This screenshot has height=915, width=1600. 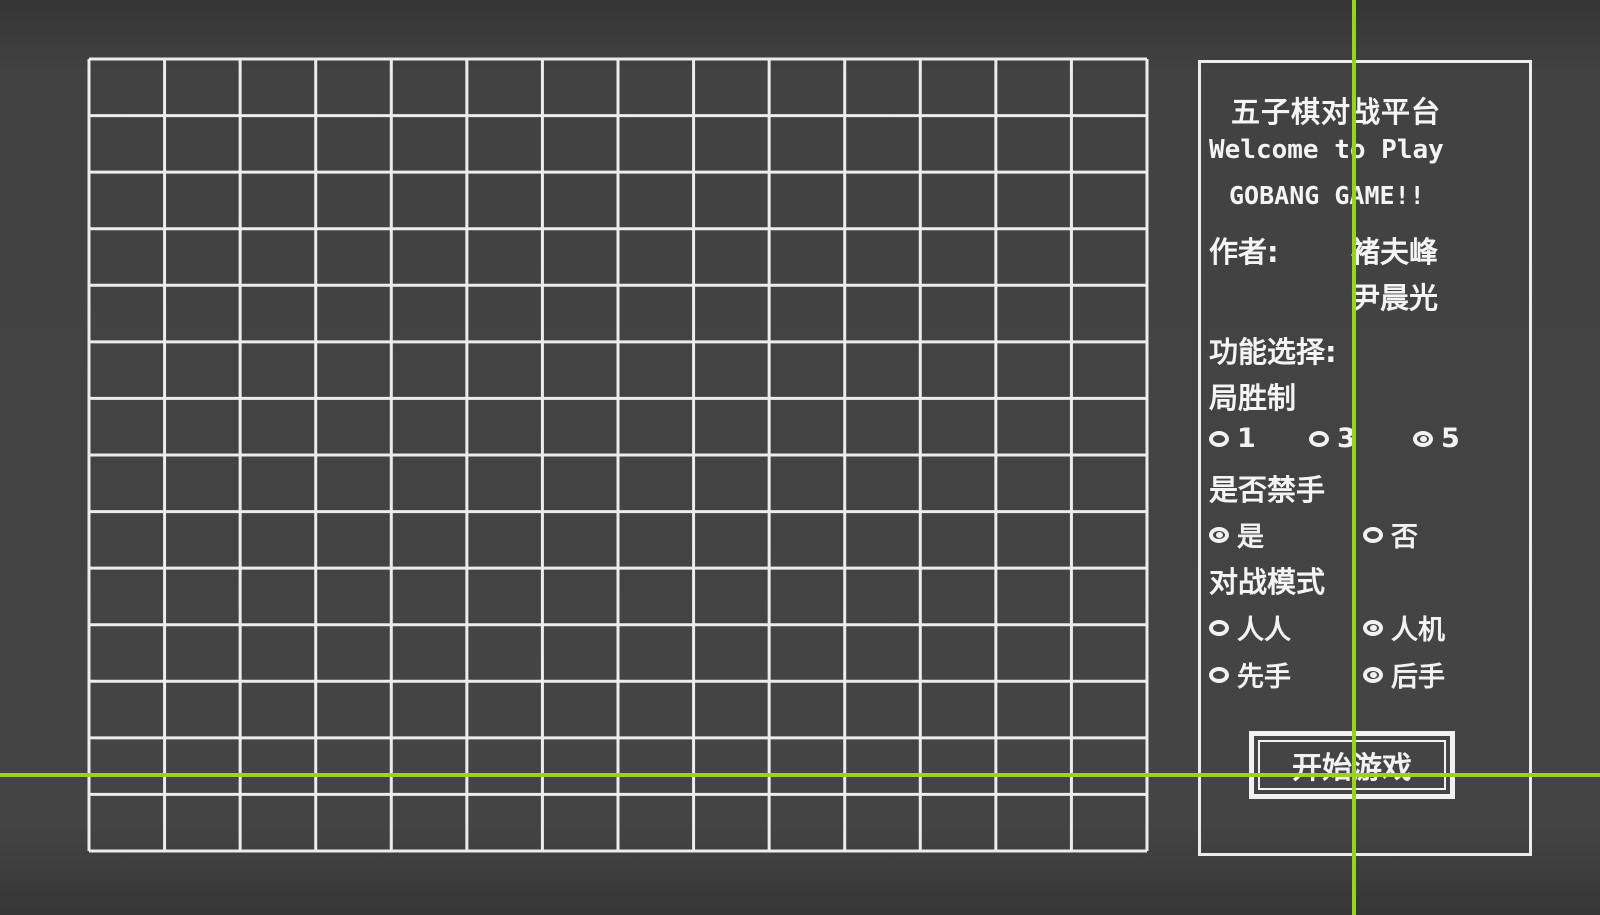 What do you see at coordinates (1326, 150) in the screenshot?
I see `welcome-text: Welcome to Play` at bounding box center [1326, 150].